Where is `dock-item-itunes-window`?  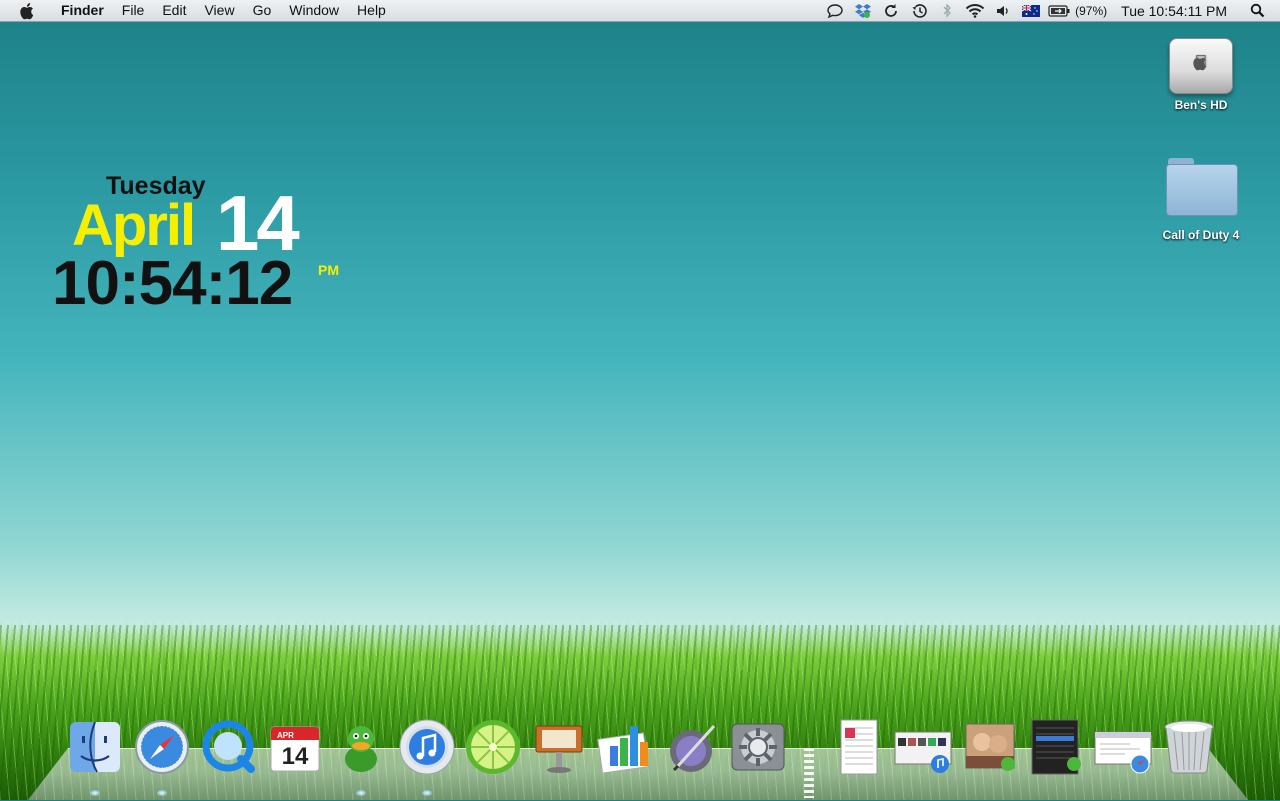 dock-item-itunes-window is located at coordinates (923, 747).